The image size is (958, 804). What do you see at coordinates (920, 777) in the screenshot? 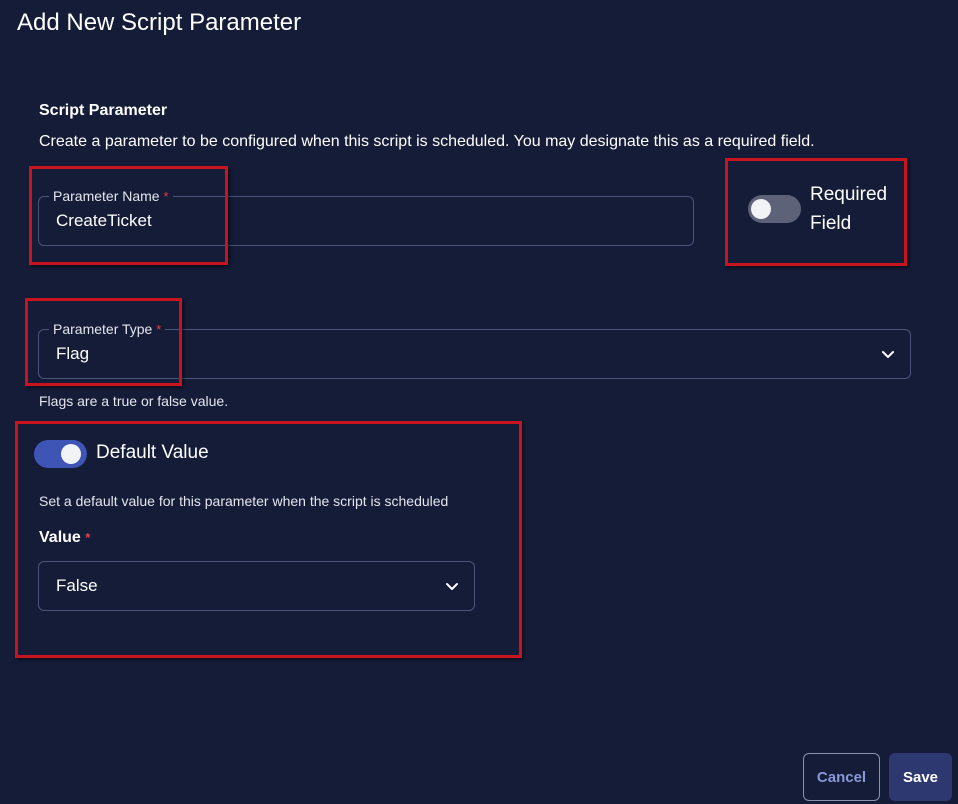
I see `save-button: Save` at bounding box center [920, 777].